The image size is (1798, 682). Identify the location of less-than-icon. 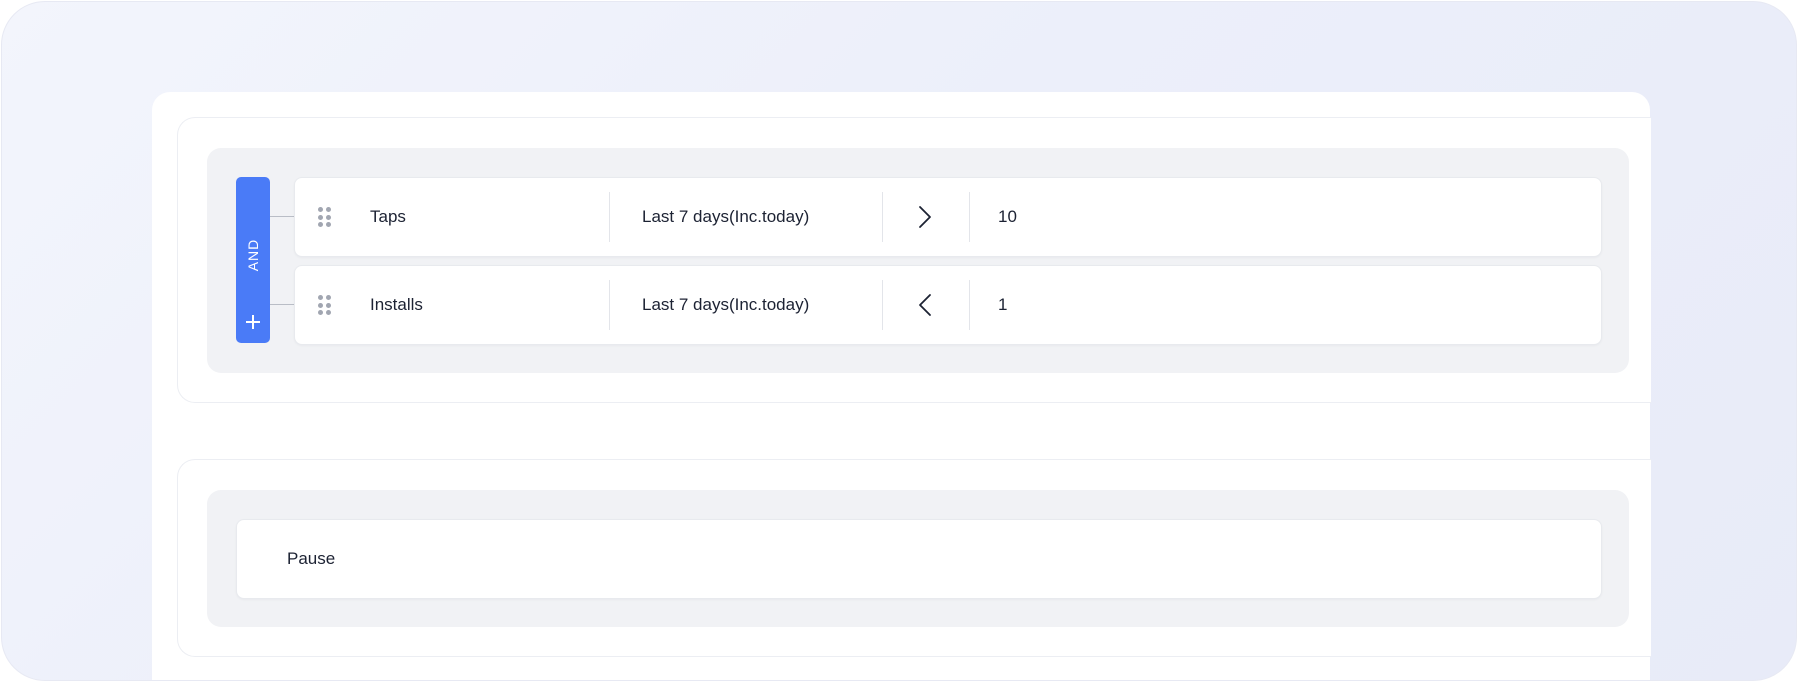
(925, 305).